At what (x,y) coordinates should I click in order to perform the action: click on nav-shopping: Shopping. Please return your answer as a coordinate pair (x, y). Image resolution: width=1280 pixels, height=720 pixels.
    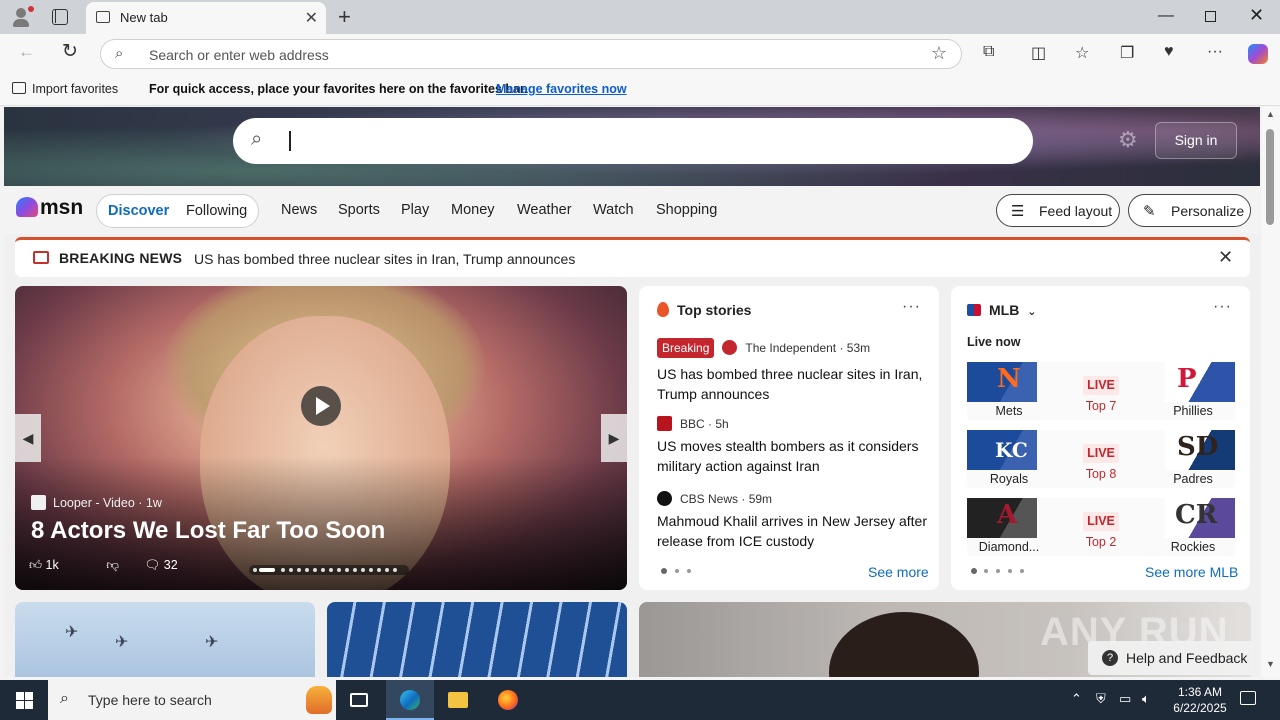
    Looking at the image, I should click on (686, 210).